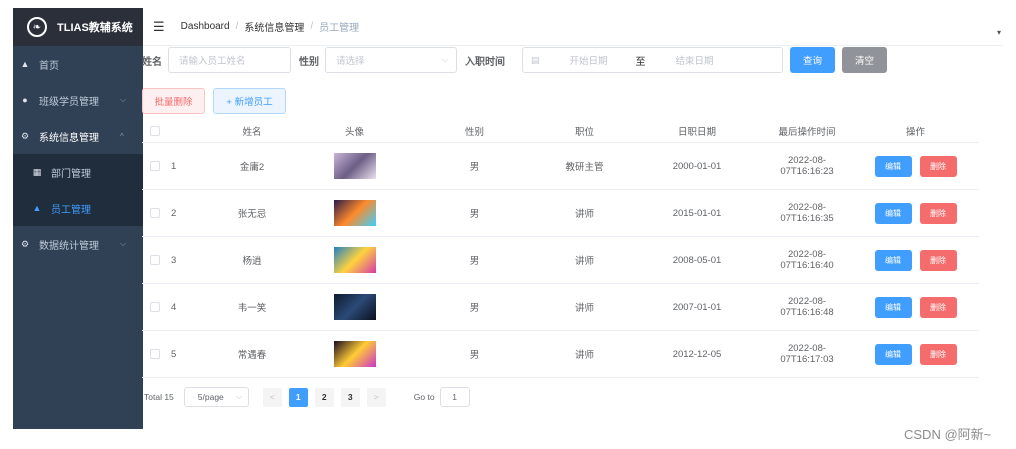 The width and height of the screenshot is (1016, 449). I want to click on sidebar-item-2: ⚙ 系统信息管理 ^, so click(78, 136).